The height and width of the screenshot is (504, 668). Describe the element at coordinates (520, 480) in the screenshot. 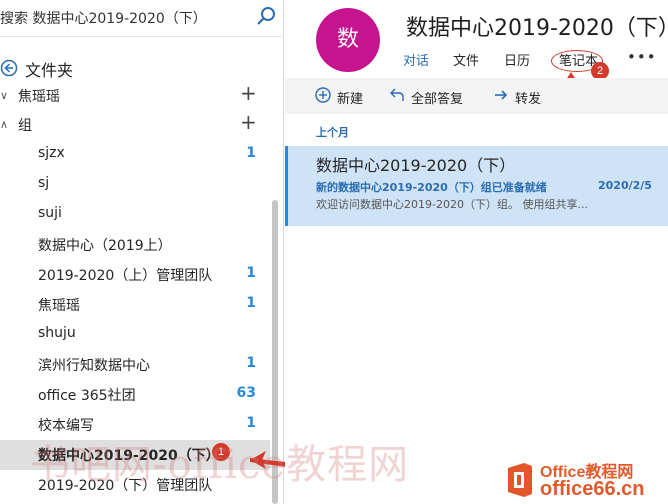

I see `office-logo-icon` at that location.